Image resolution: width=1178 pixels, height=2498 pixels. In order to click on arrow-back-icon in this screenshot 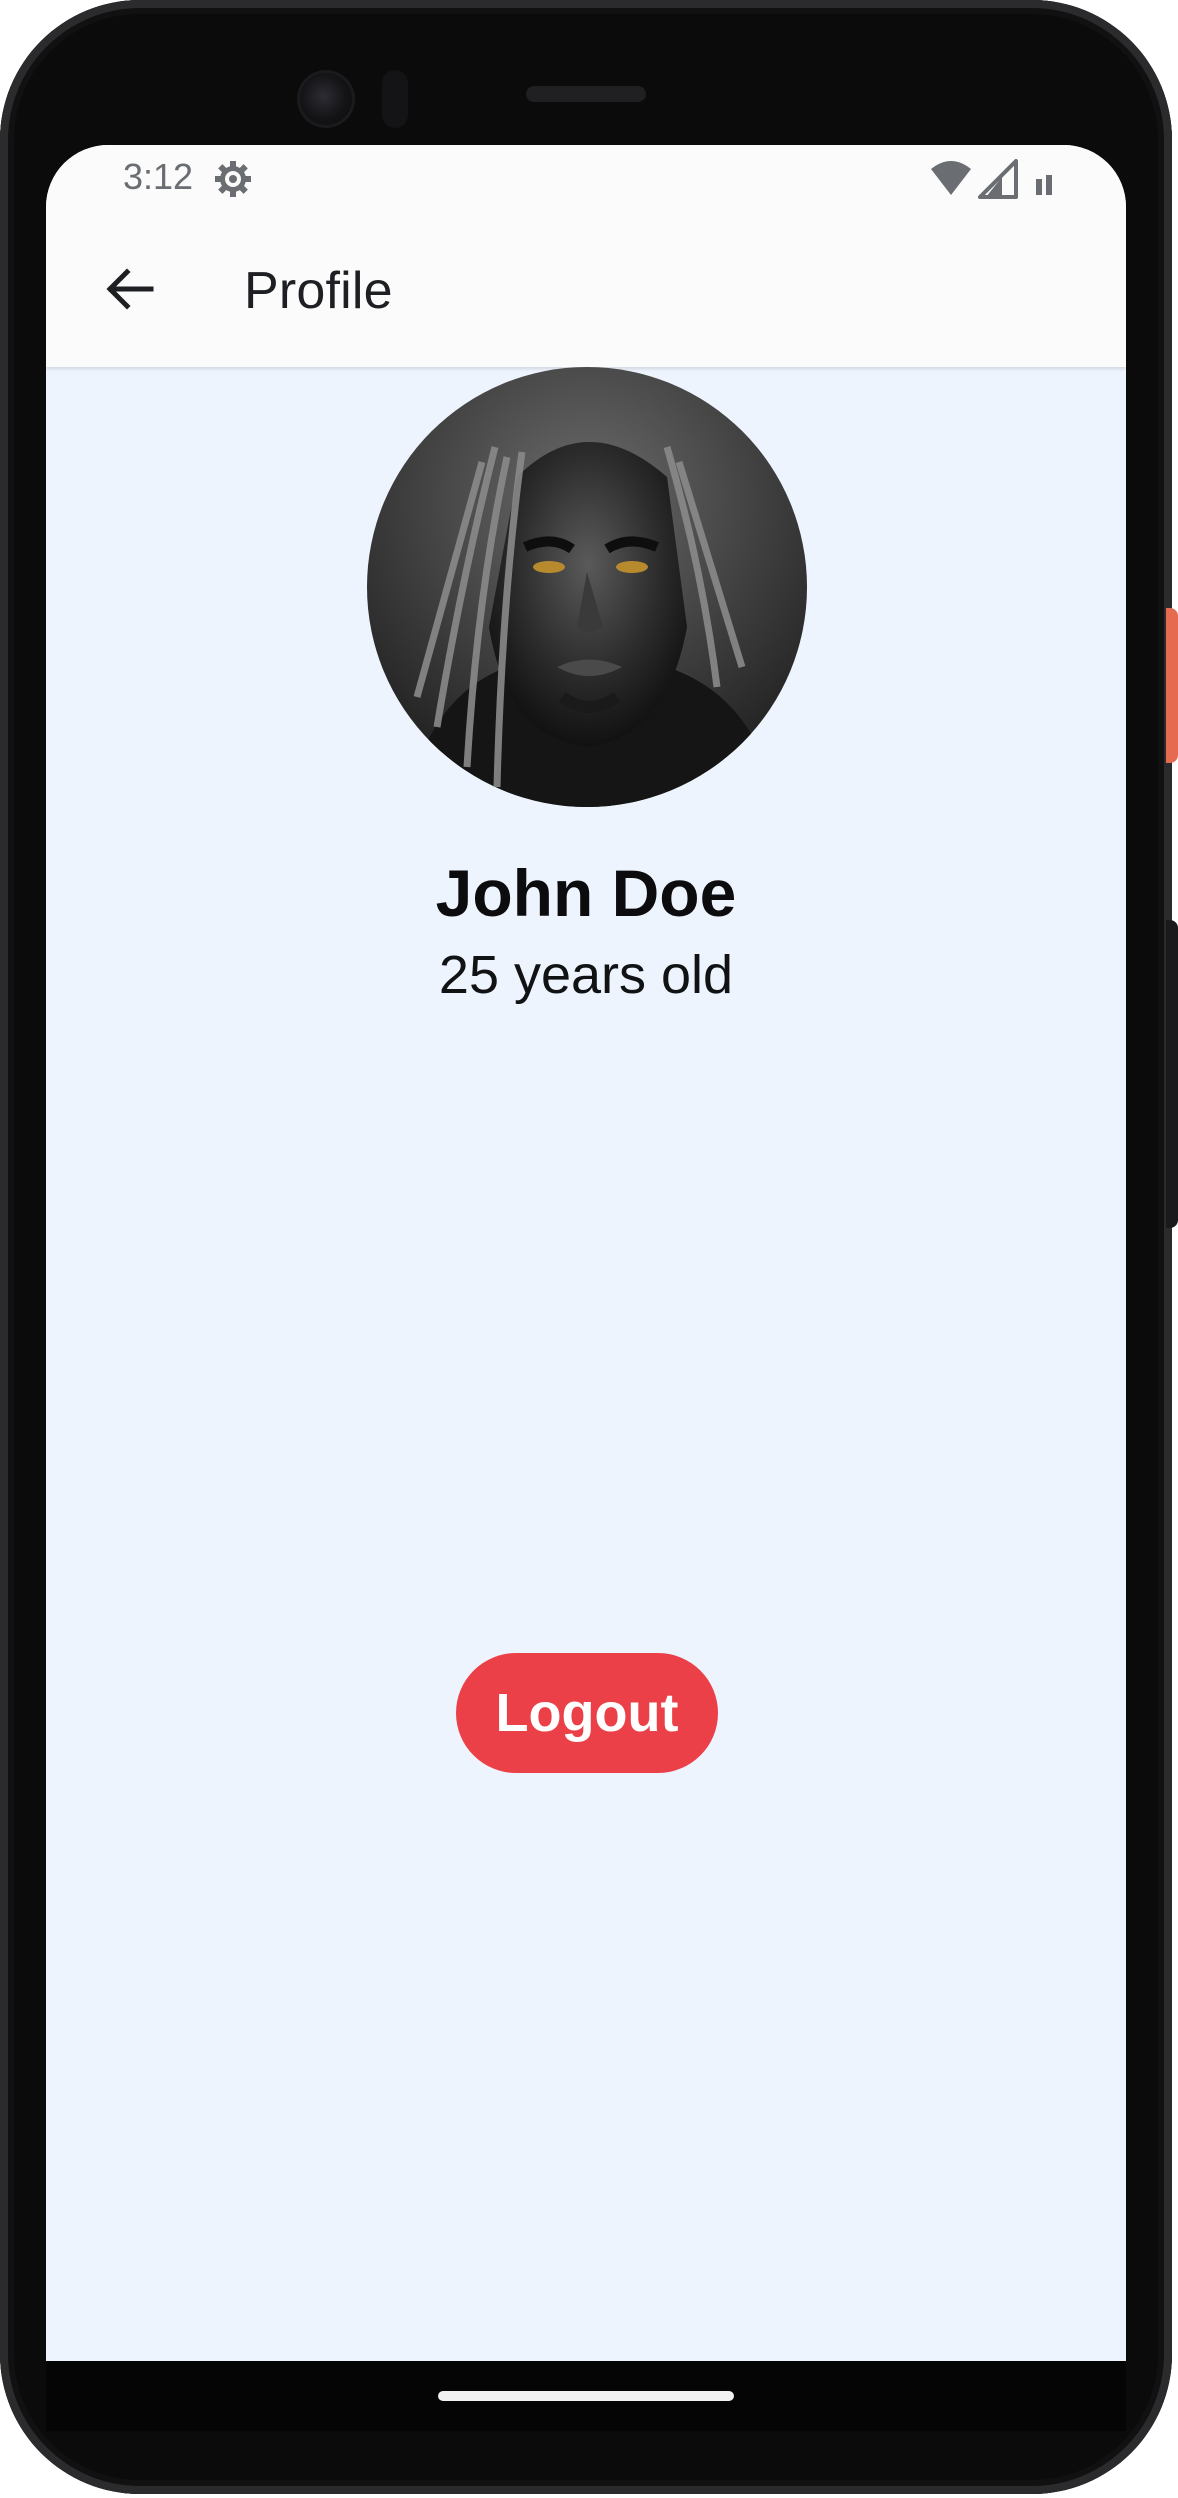, I will do `click(130, 289)`.